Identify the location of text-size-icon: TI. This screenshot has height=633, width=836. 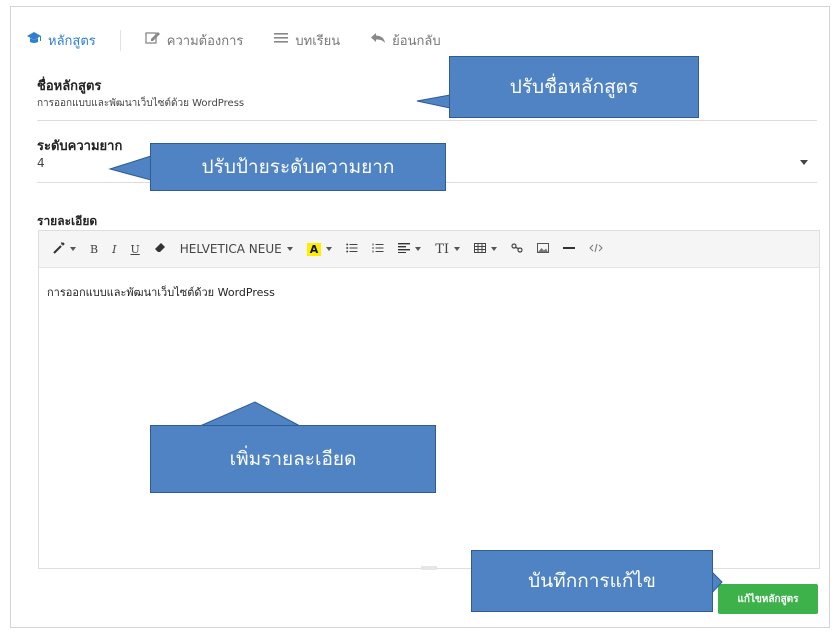
(442, 249).